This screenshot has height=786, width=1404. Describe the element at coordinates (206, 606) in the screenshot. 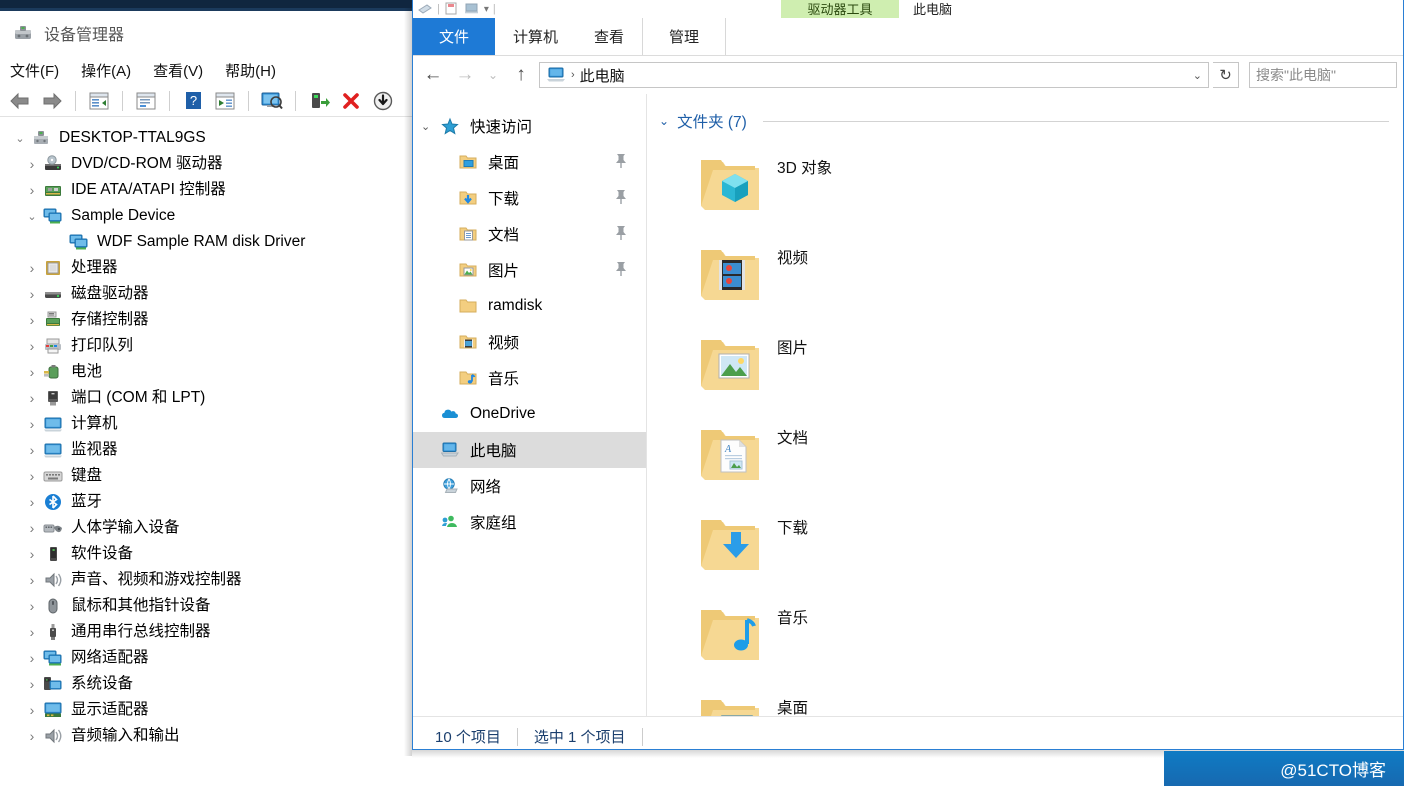

I see `device-tree-node: › 鼠标和其他指针设备` at that location.